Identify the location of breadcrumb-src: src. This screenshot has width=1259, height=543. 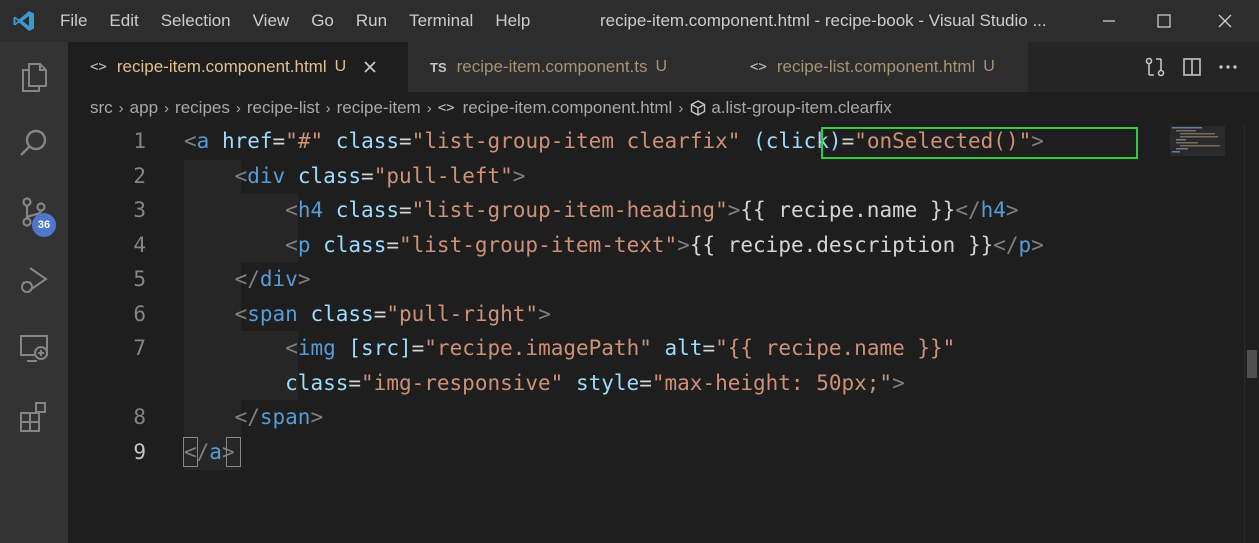
(101, 108).